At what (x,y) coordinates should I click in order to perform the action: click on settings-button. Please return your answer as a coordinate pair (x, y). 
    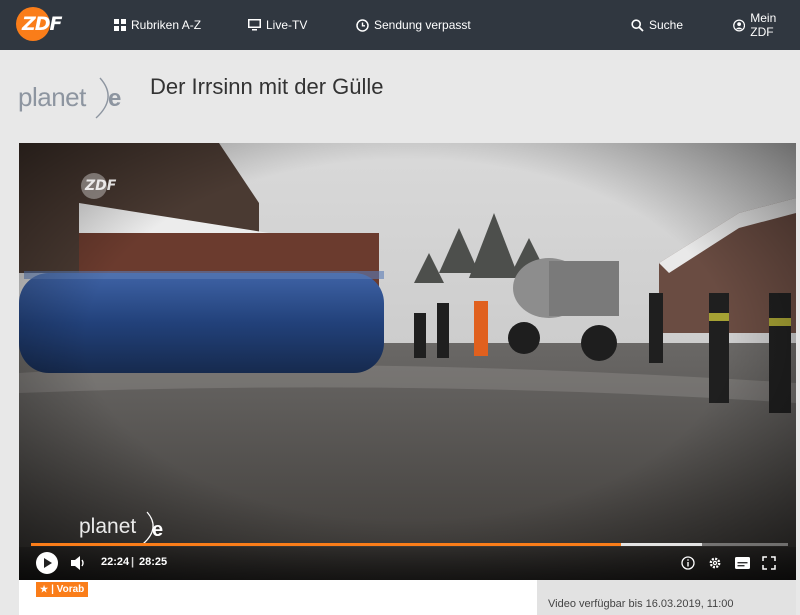
    Looking at the image, I should click on (715, 563).